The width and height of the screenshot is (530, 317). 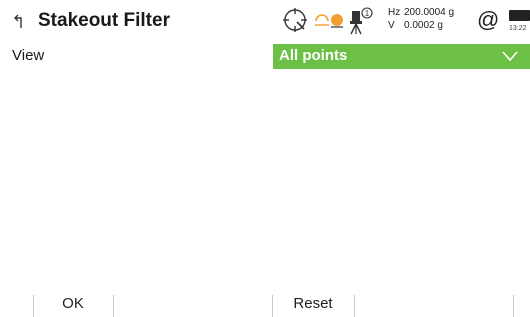 I want to click on chevron-down-icon, so click(x=510, y=56).